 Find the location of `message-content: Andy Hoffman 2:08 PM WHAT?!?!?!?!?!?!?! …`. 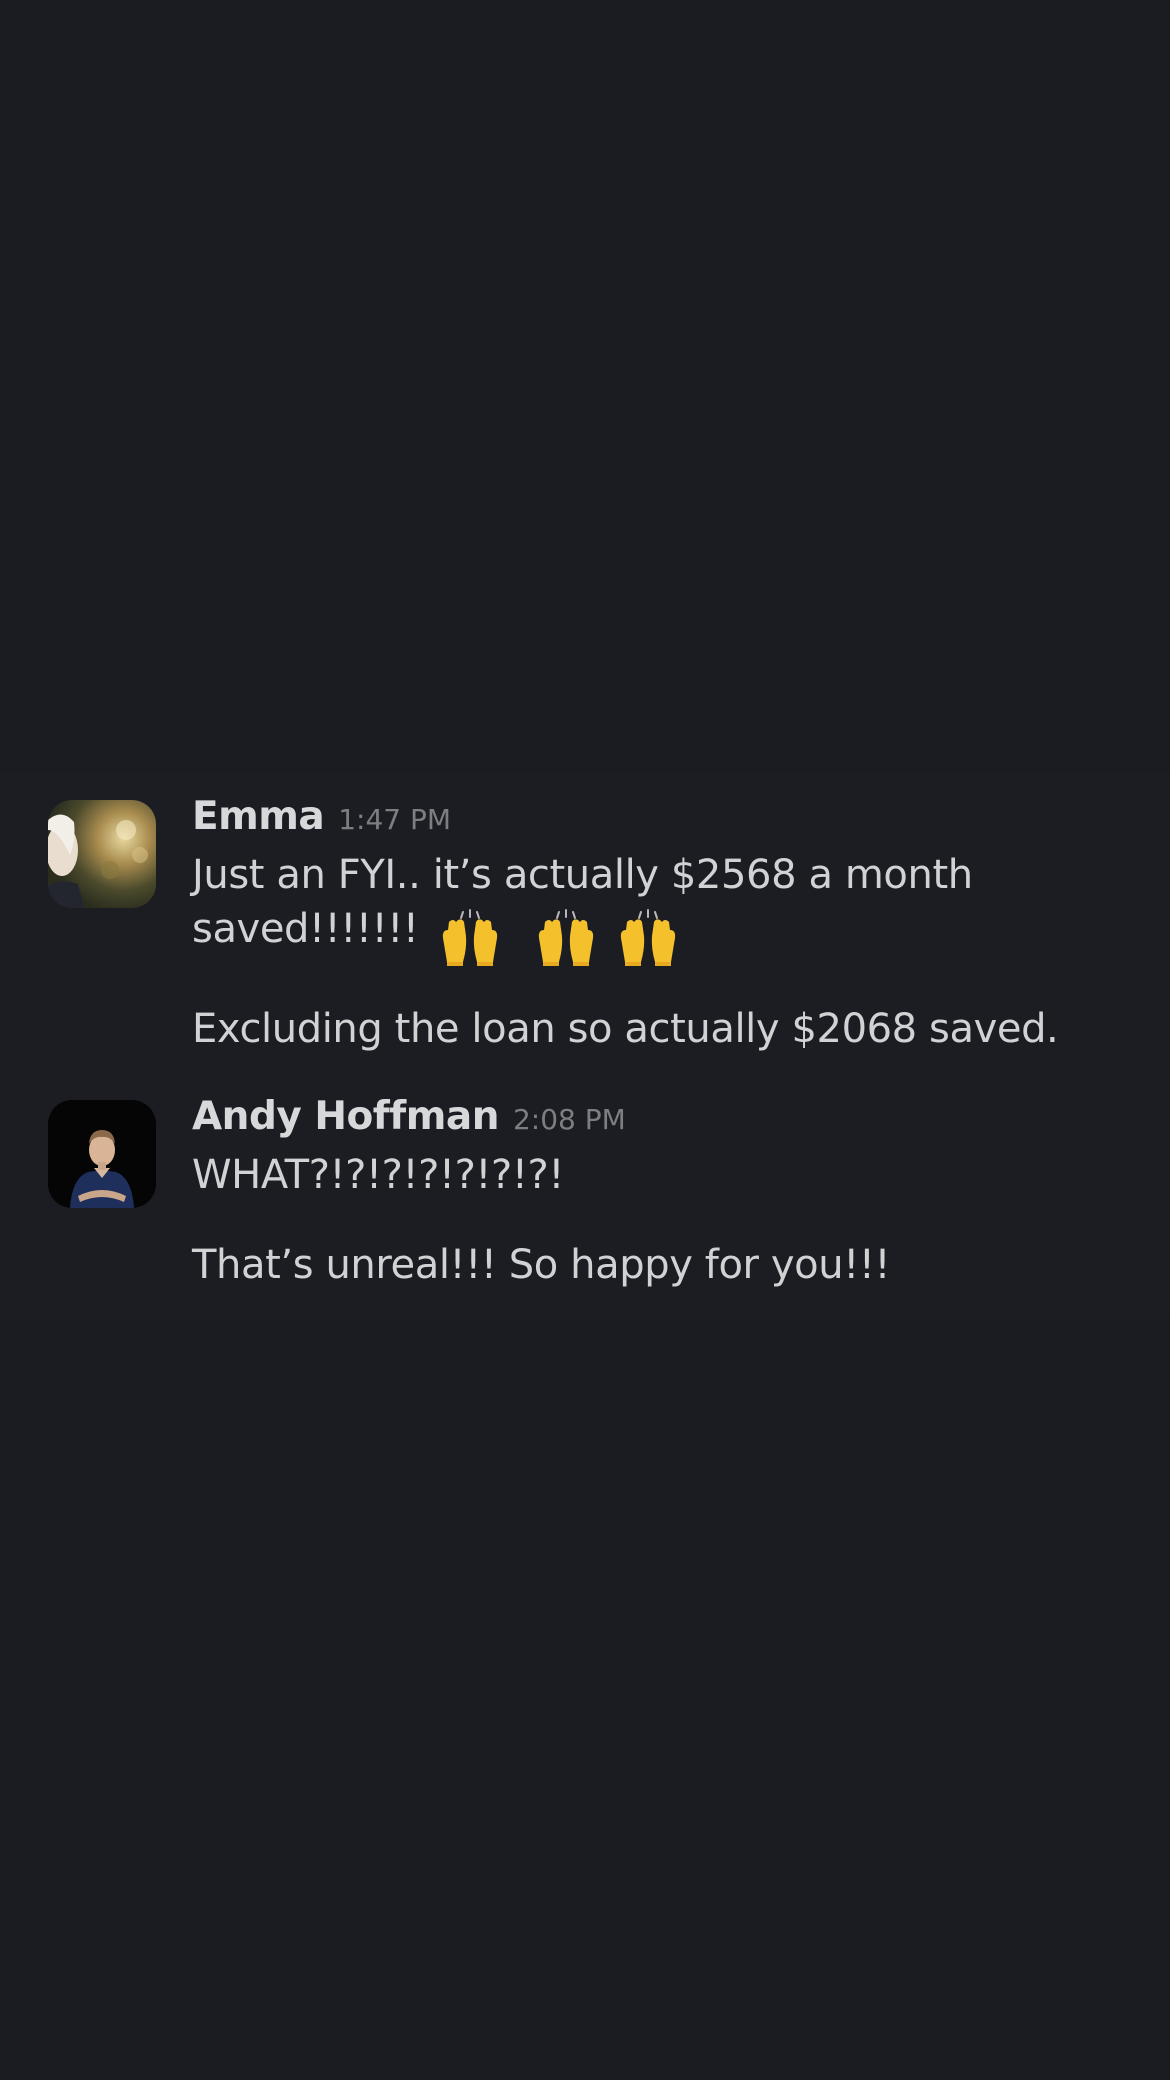

message-content: Andy Hoffman 2:08 PM WHAT?!?!?!?!?!?!?! … is located at coordinates (642, 1193).